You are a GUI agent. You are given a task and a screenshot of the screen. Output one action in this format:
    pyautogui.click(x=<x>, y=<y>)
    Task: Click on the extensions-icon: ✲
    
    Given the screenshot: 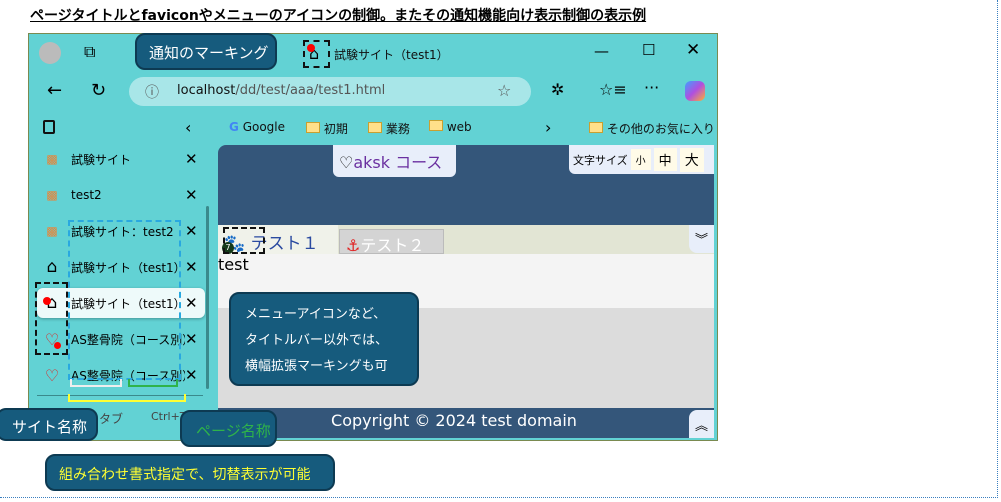 What is the action you would take?
    pyautogui.click(x=557, y=89)
    